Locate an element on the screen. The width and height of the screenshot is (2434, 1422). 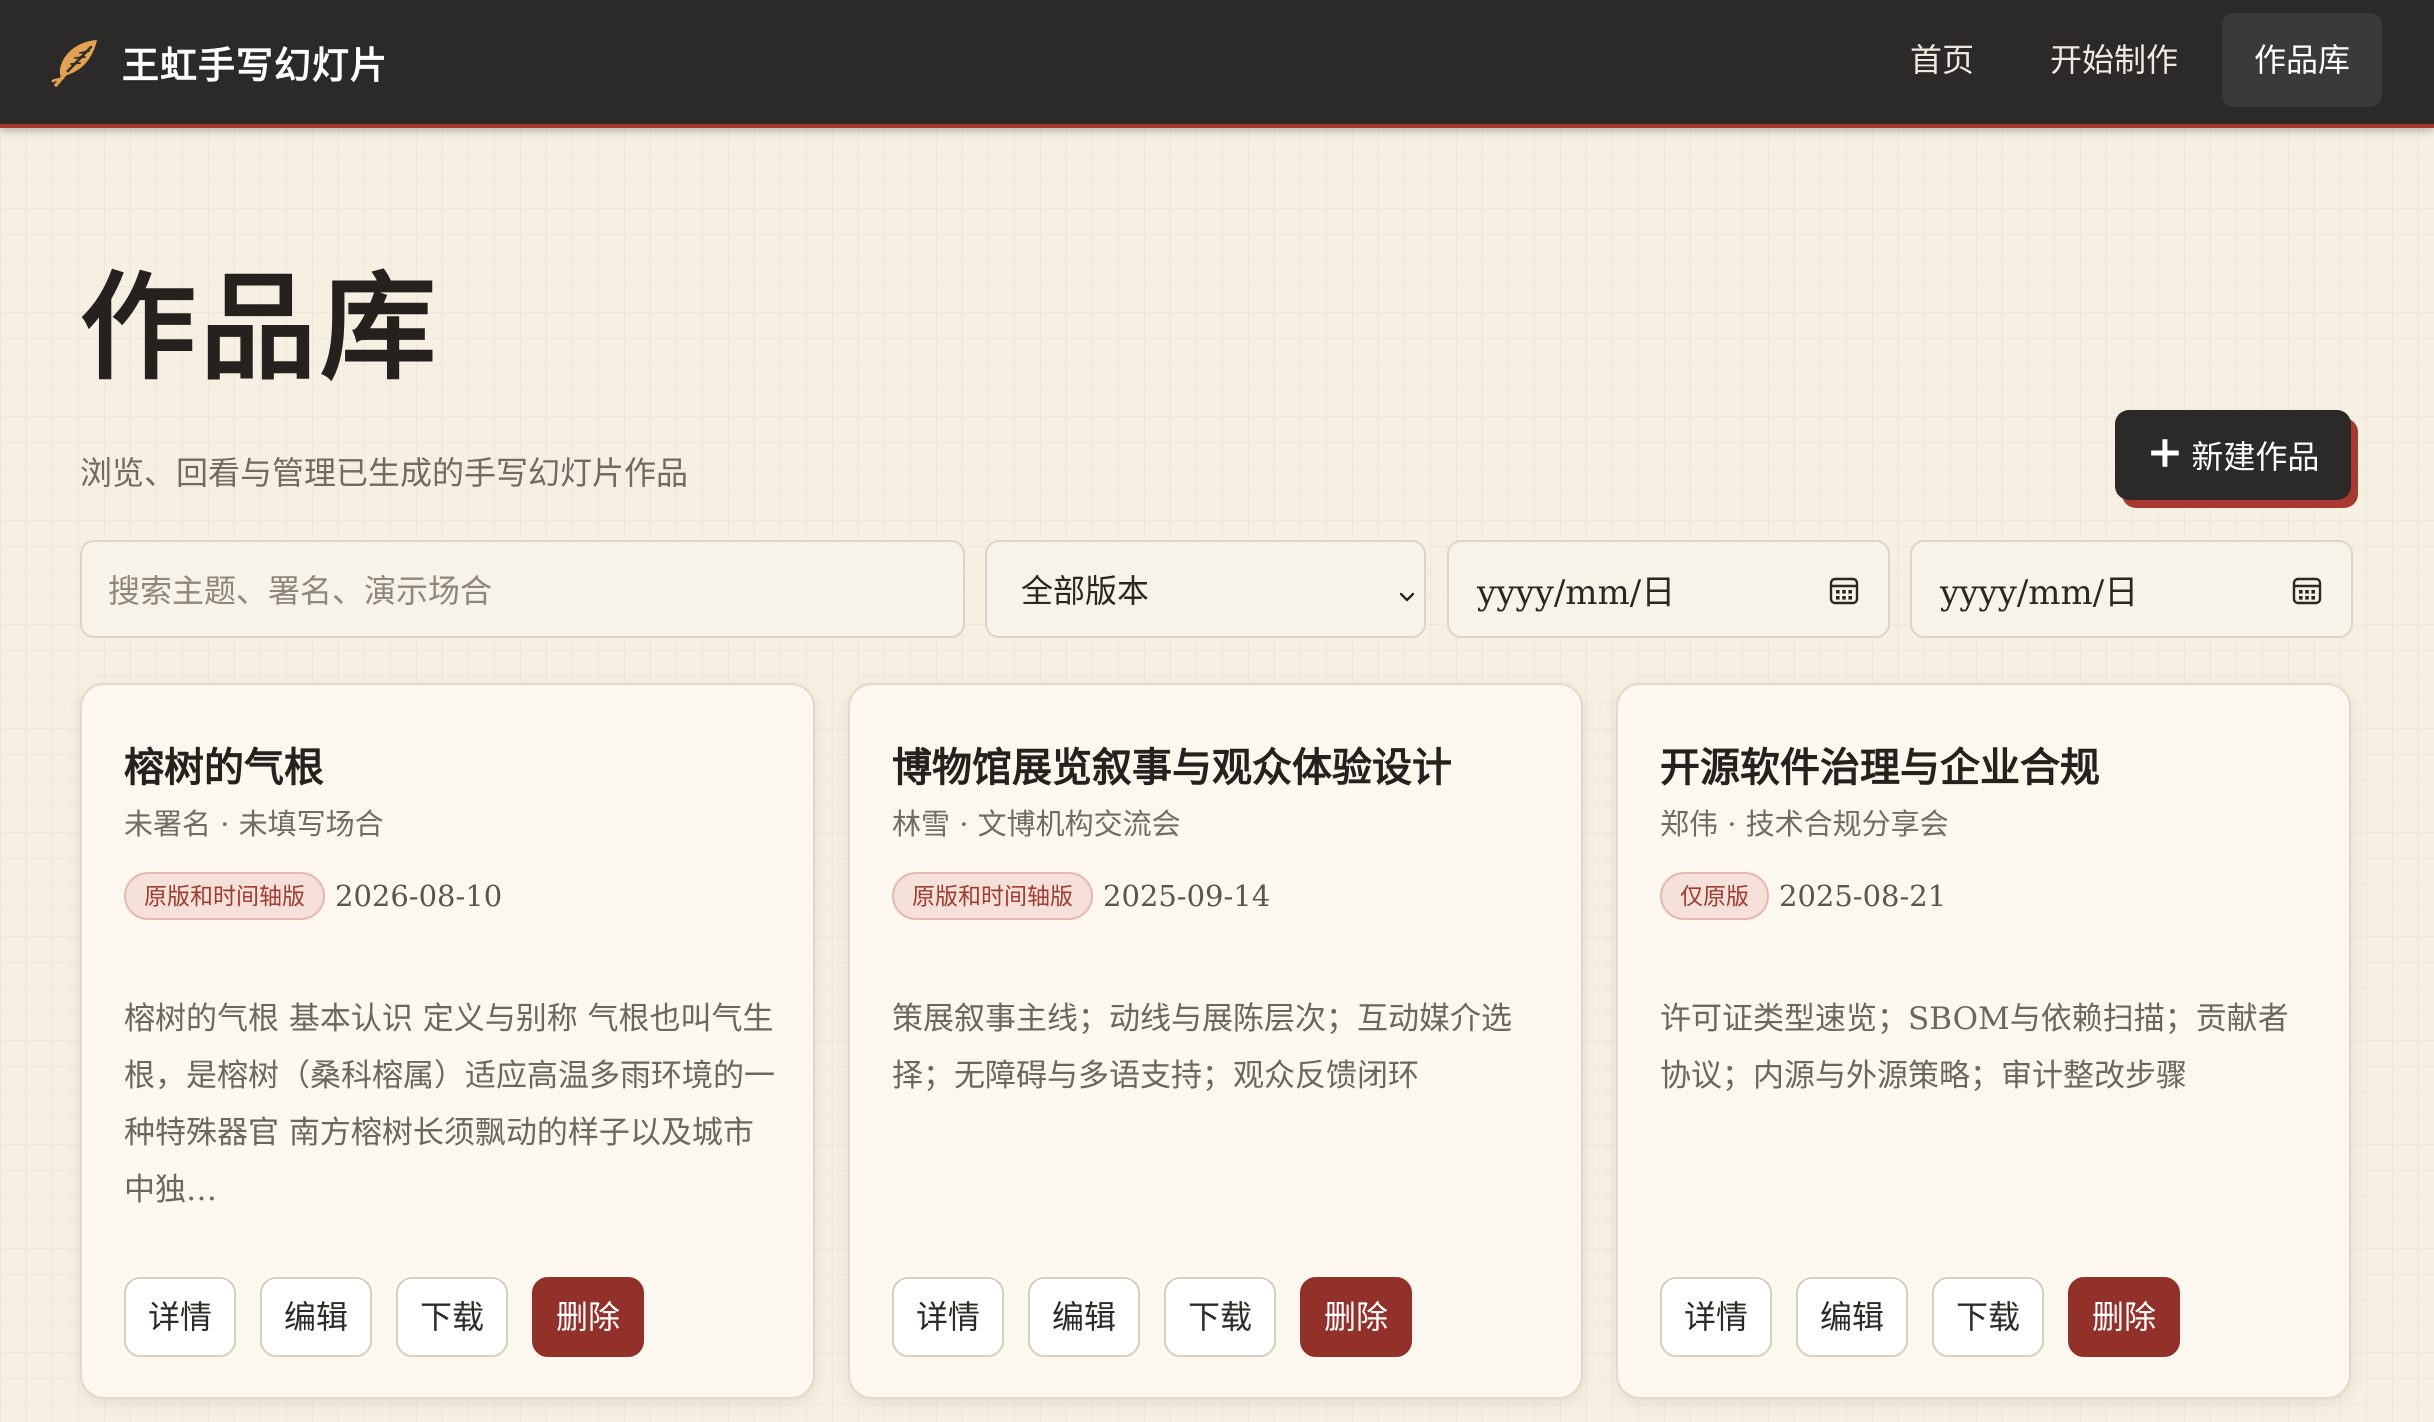
version-select: 全部版本 is located at coordinates (1205, 589).